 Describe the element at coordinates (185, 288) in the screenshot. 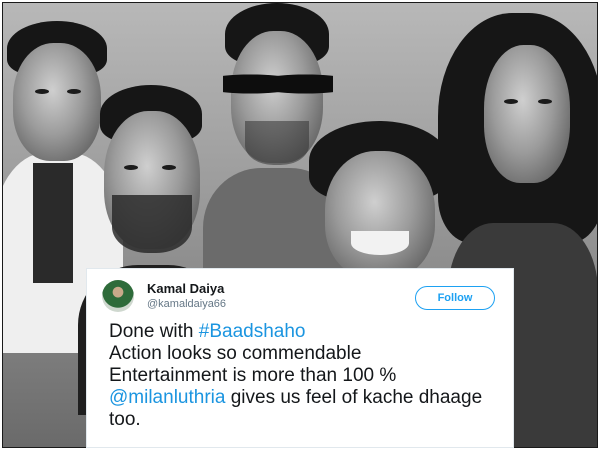

I see `user-name: Kamal Daiya` at that location.